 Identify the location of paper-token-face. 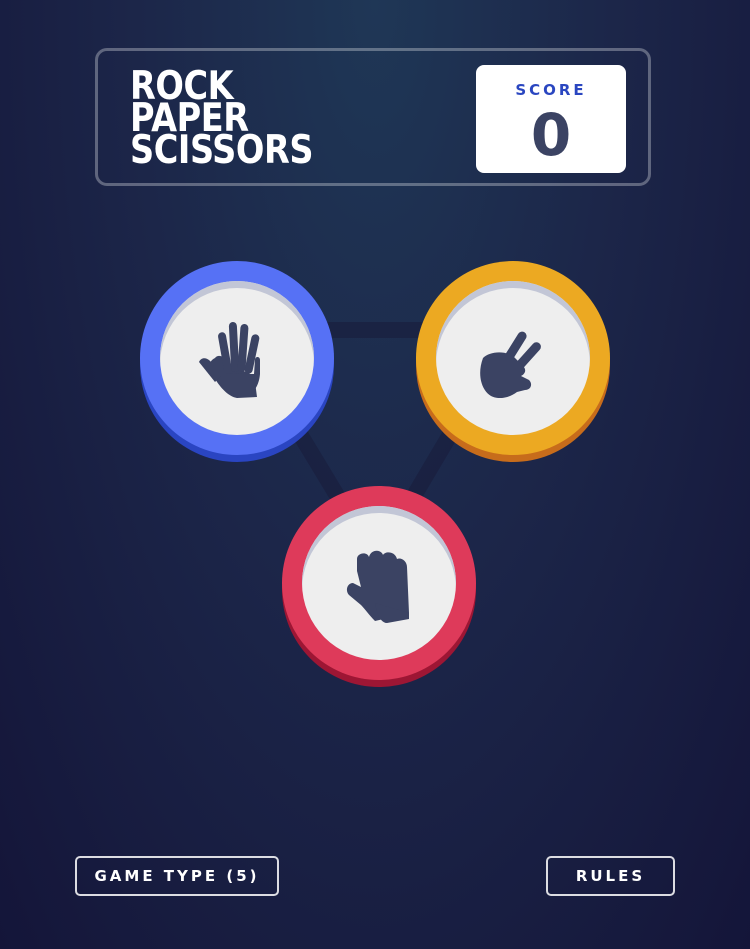
(237, 358).